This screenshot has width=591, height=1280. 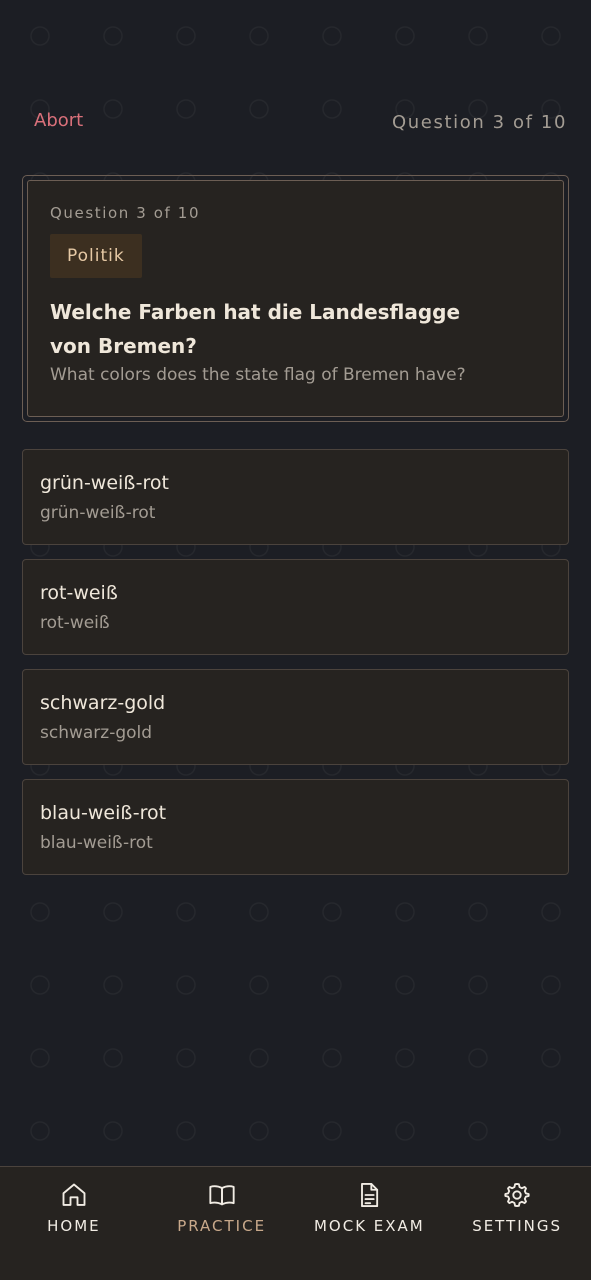 I want to click on answer-text: blau-weiß-rot, so click(x=103, y=813).